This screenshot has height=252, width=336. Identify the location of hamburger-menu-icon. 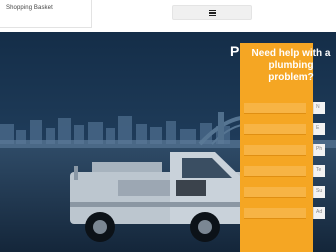
(212, 13).